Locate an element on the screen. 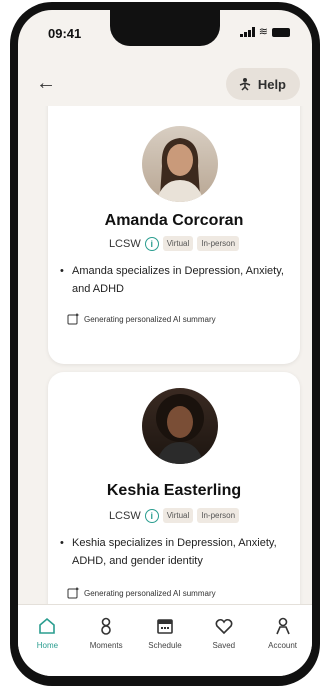 This screenshot has width=323, height=690. tab-account: Account is located at coordinates (283, 645).